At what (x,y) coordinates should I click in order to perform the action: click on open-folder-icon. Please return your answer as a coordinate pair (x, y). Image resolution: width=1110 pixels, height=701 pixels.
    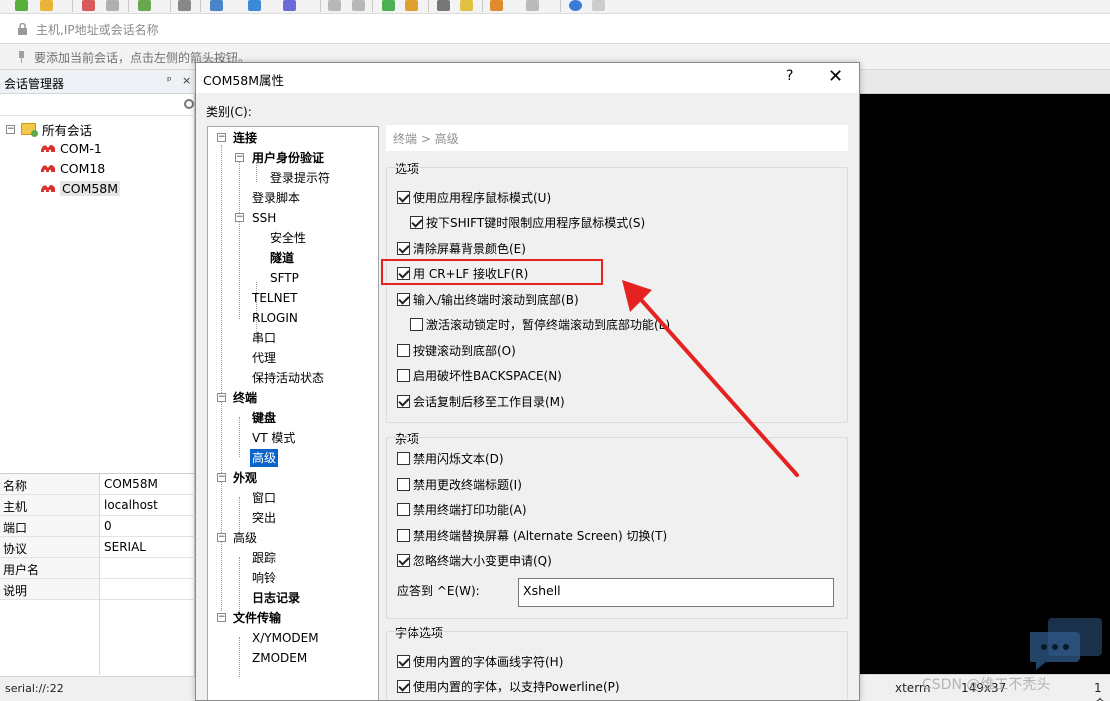
    Looking at the image, I should click on (46, 5).